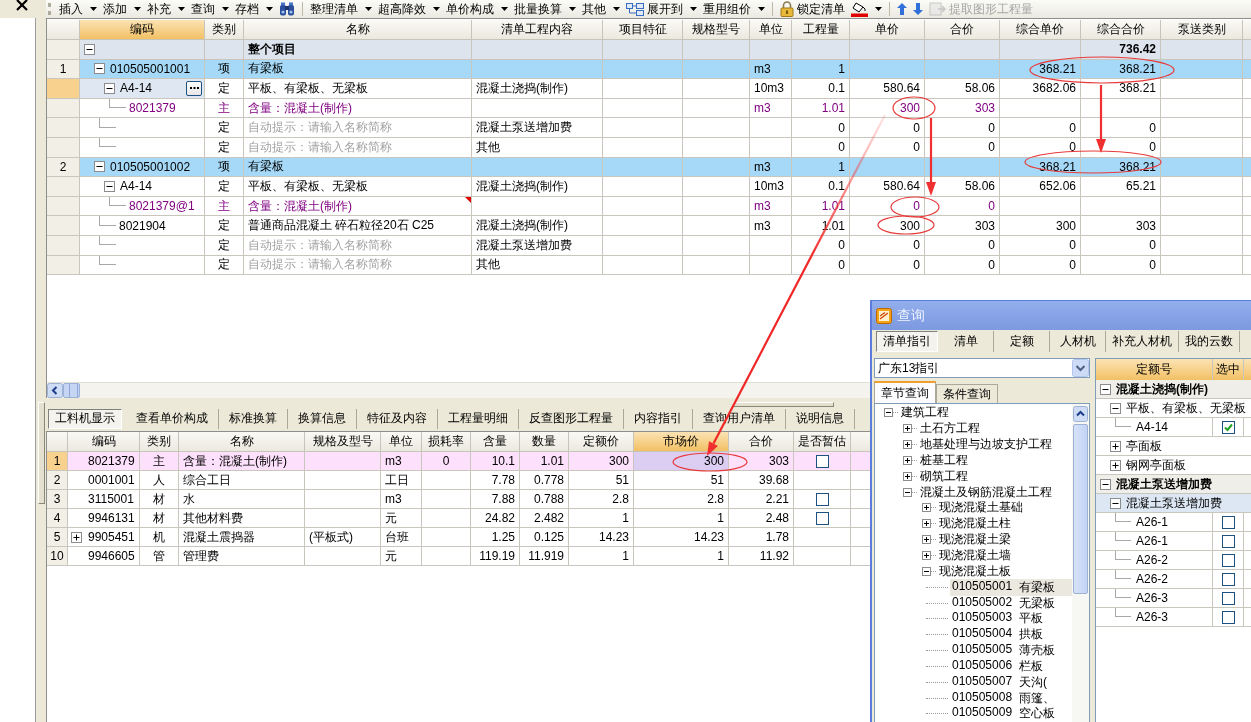  What do you see at coordinates (1173, 389) in the screenshot?
I see `group-row: 混凝土浇捣(制作)` at bounding box center [1173, 389].